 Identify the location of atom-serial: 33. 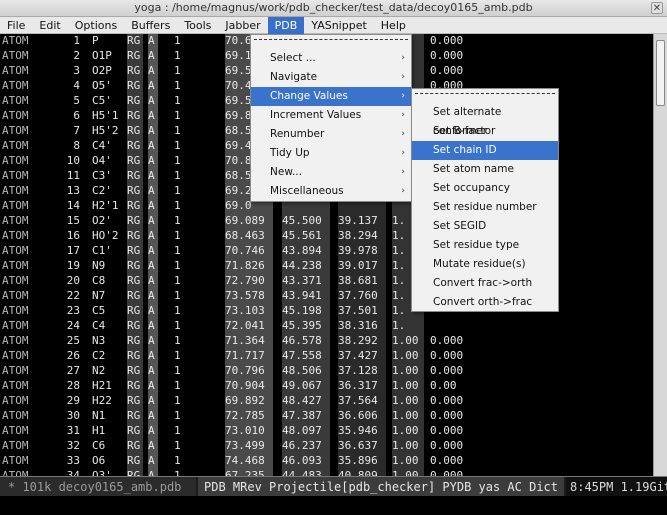
(73, 460).